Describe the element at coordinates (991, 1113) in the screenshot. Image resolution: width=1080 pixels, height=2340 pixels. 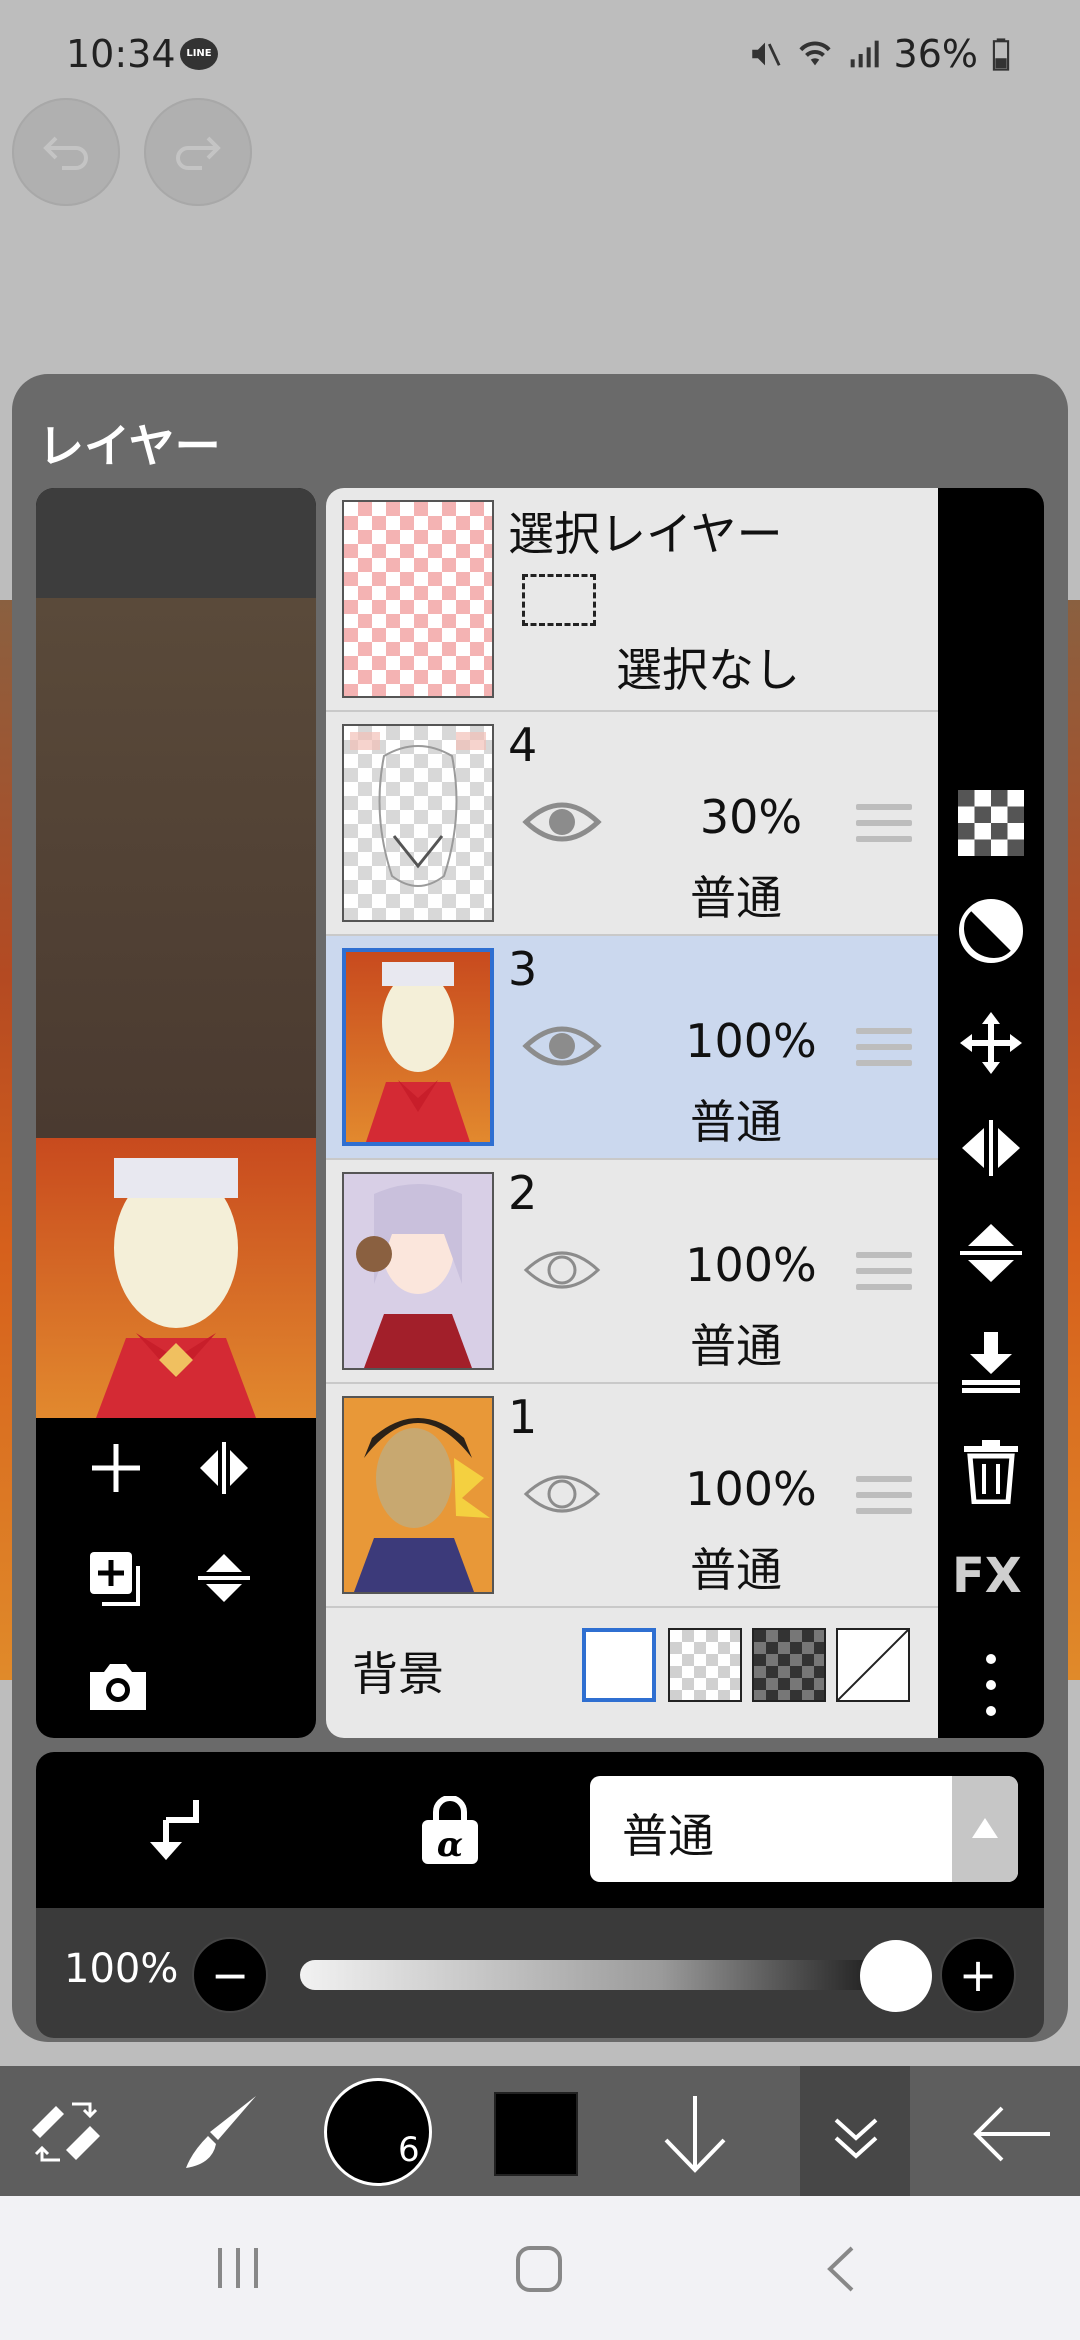
I see `layer-tools-sidebar: FX` at that location.